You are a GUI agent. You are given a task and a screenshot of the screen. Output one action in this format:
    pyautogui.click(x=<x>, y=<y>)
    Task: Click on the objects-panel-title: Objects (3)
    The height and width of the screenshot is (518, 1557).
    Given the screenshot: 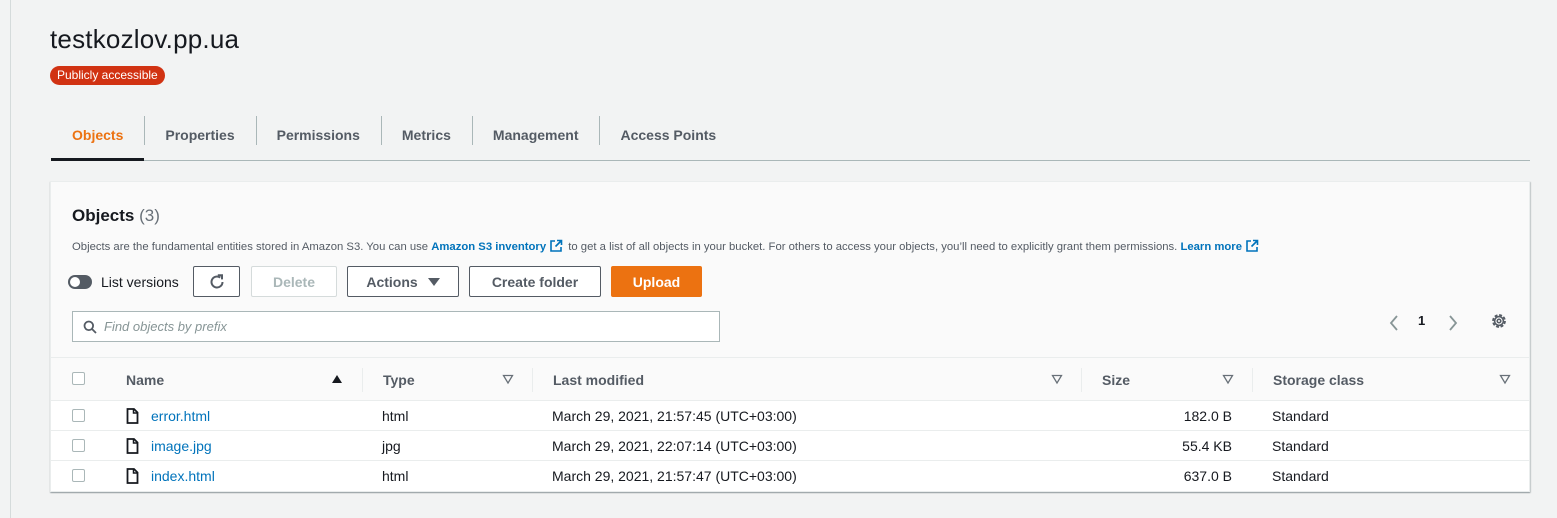 What is the action you would take?
    pyautogui.click(x=116, y=216)
    